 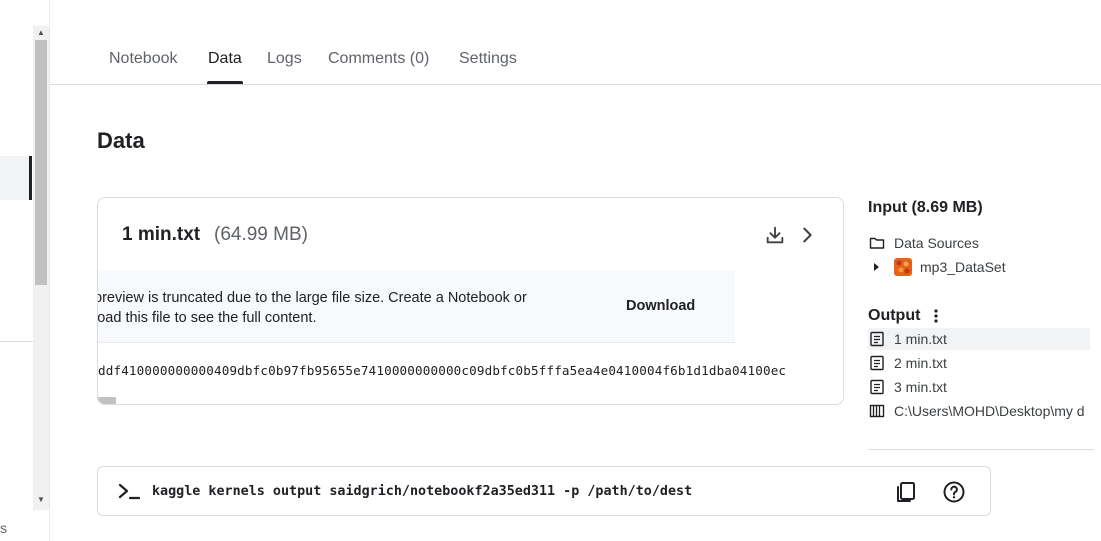 What do you see at coordinates (920, 387) in the screenshot?
I see `output-file-label: 3 min.txt` at bounding box center [920, 387].